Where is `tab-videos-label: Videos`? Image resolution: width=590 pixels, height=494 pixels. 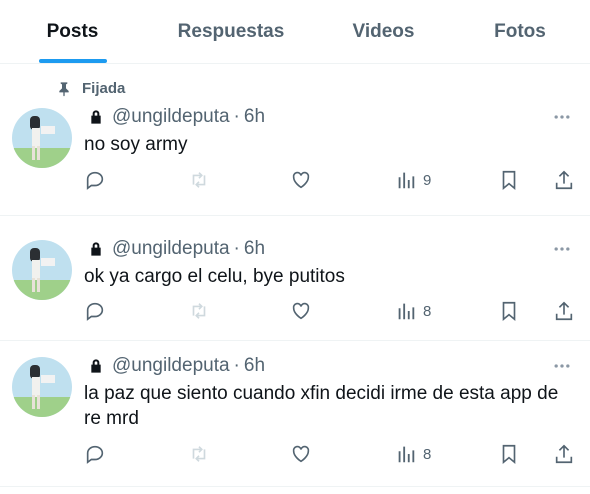 tab-videos-label: Videos is located at coordinates (383, 31).